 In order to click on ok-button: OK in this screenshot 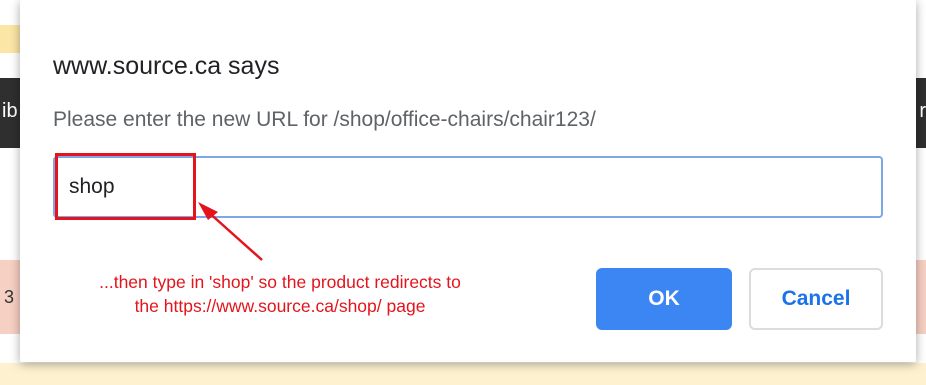, I will do `click(664, 299)`.